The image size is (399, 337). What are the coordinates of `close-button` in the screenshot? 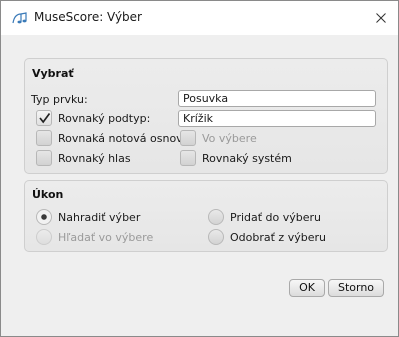 It's located at (381, 18).